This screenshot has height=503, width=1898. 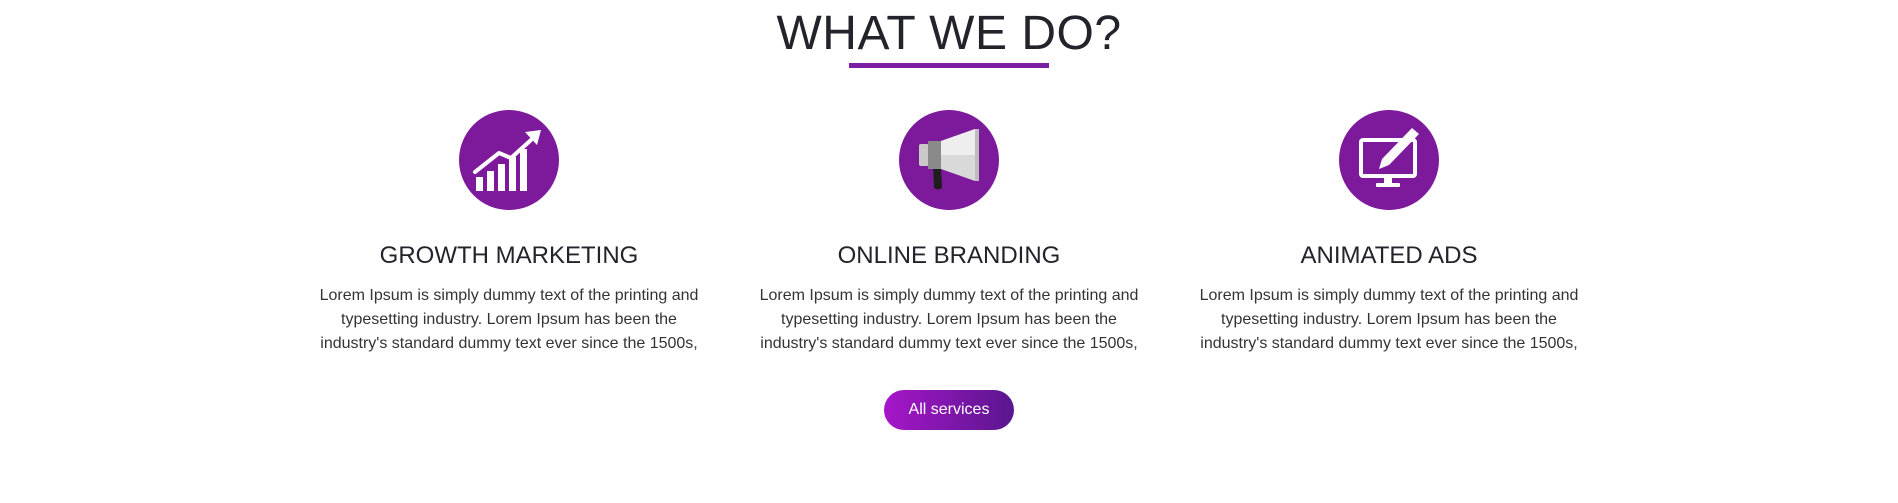 What do you see at coordinates (949, 160) in the screenshot?
I see `megaphone-icon` at bounding box center [949, 160].